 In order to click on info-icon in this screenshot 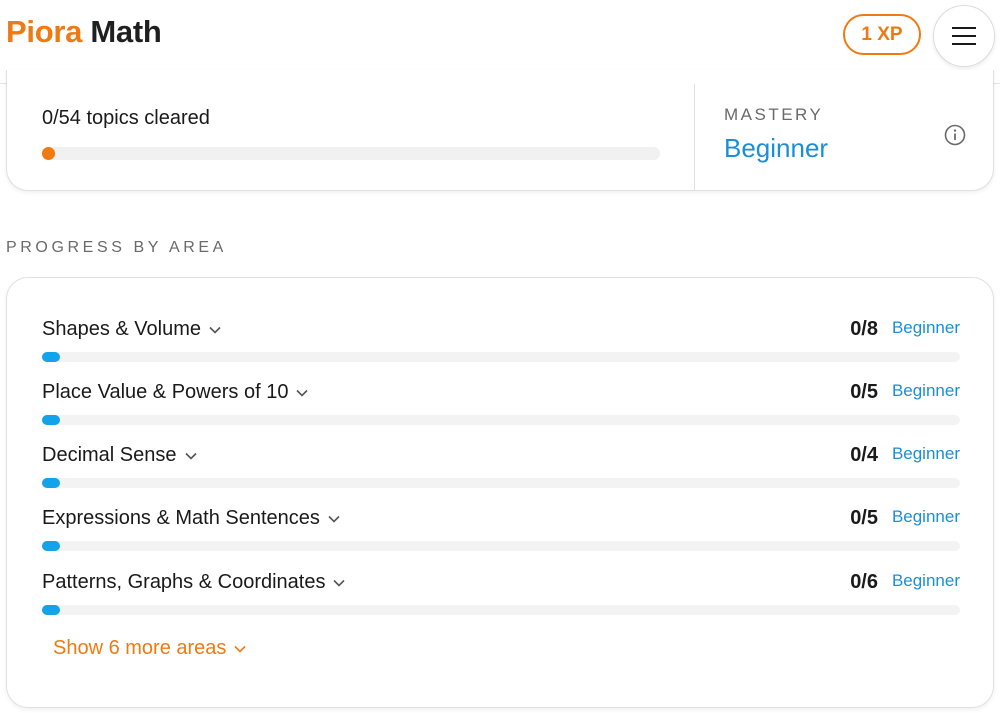, I will do `click(955, 135)`.